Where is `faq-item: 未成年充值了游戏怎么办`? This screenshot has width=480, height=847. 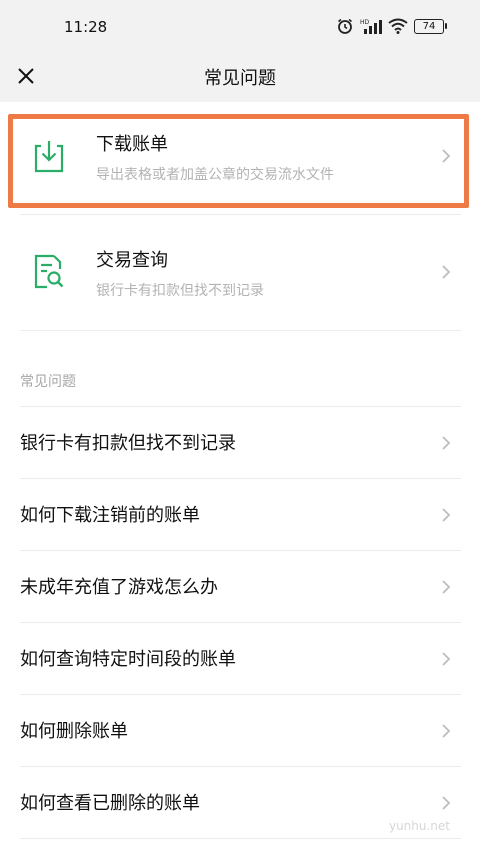 faq-item: 未成年充值了游戏怎么办 is located at coordinates (240, 587).